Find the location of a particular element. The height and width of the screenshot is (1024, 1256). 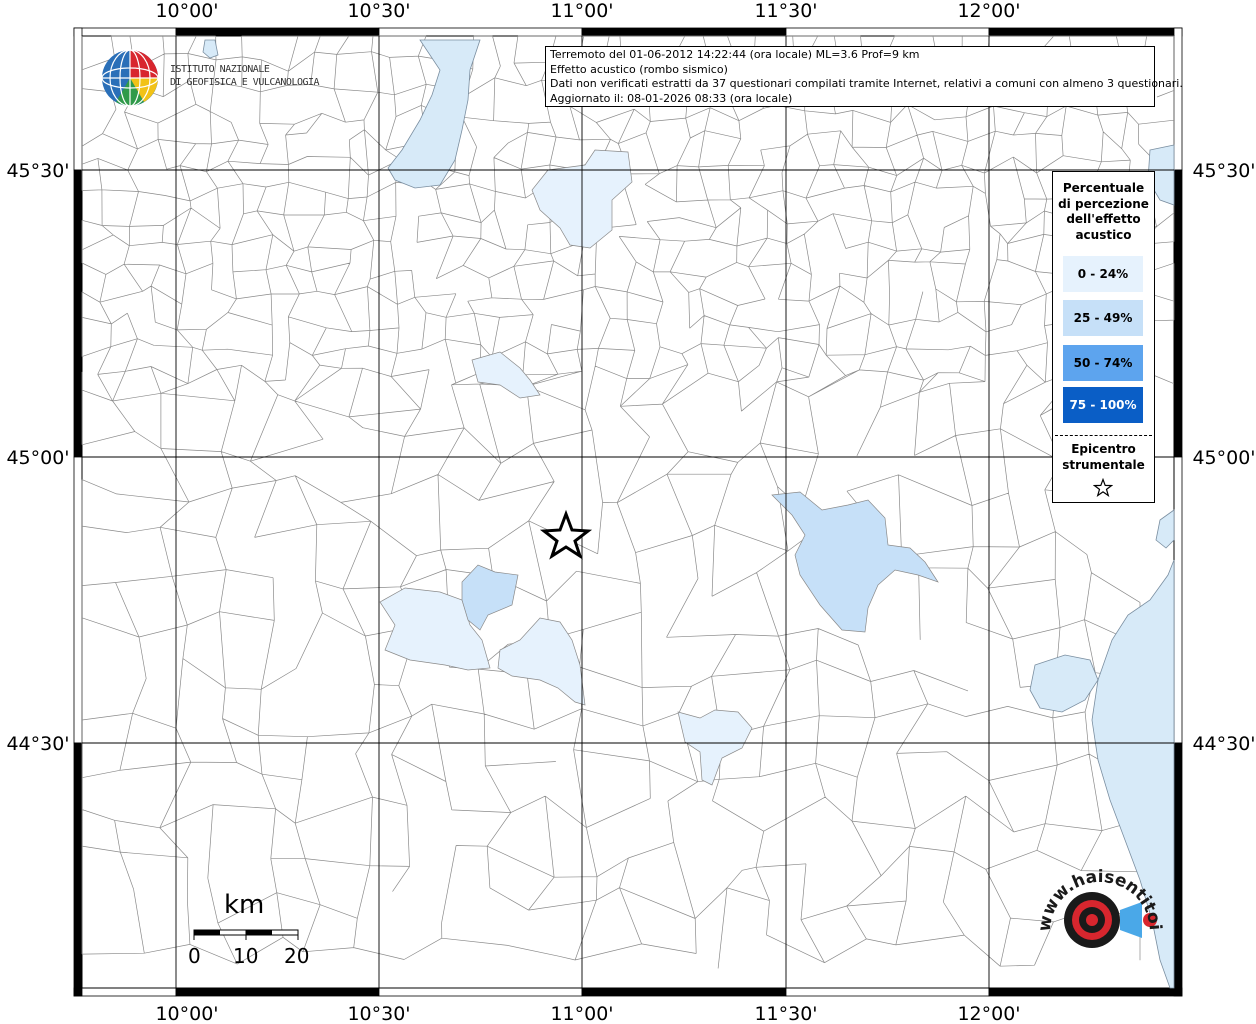

legend-class-50-74: 50 - 74% is located at coordinates (1103, 363).